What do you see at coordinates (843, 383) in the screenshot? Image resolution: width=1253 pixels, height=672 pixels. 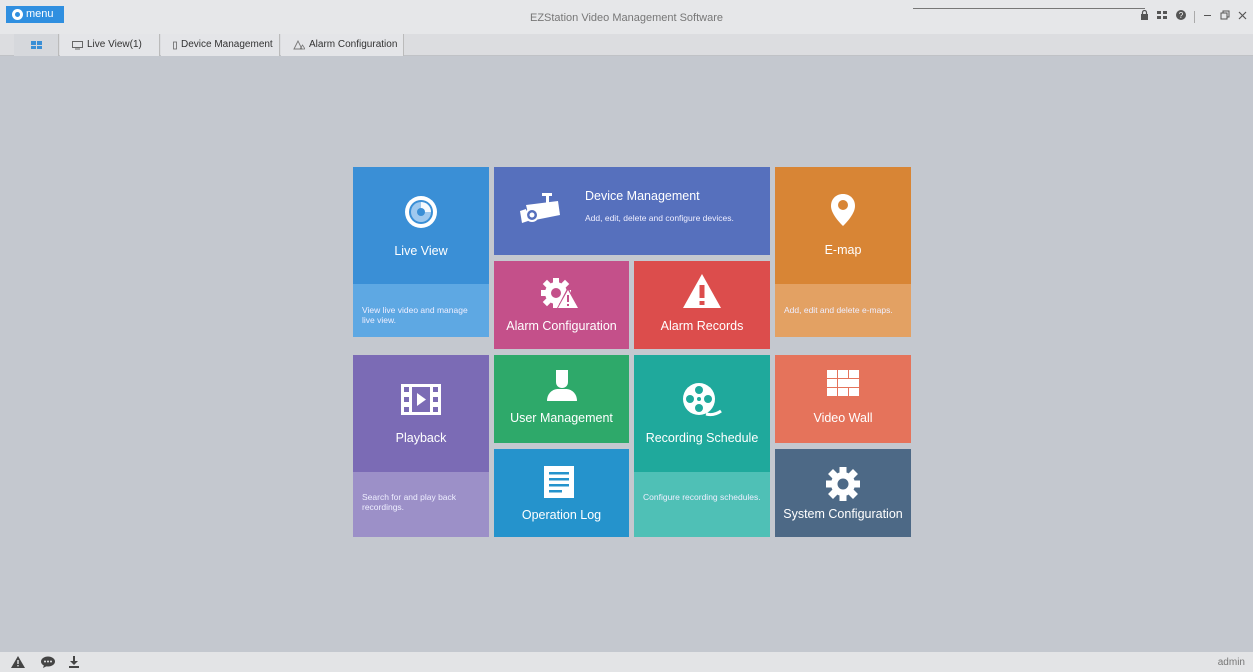 I see `video-wall-icon` at bounding box center [843, 383].